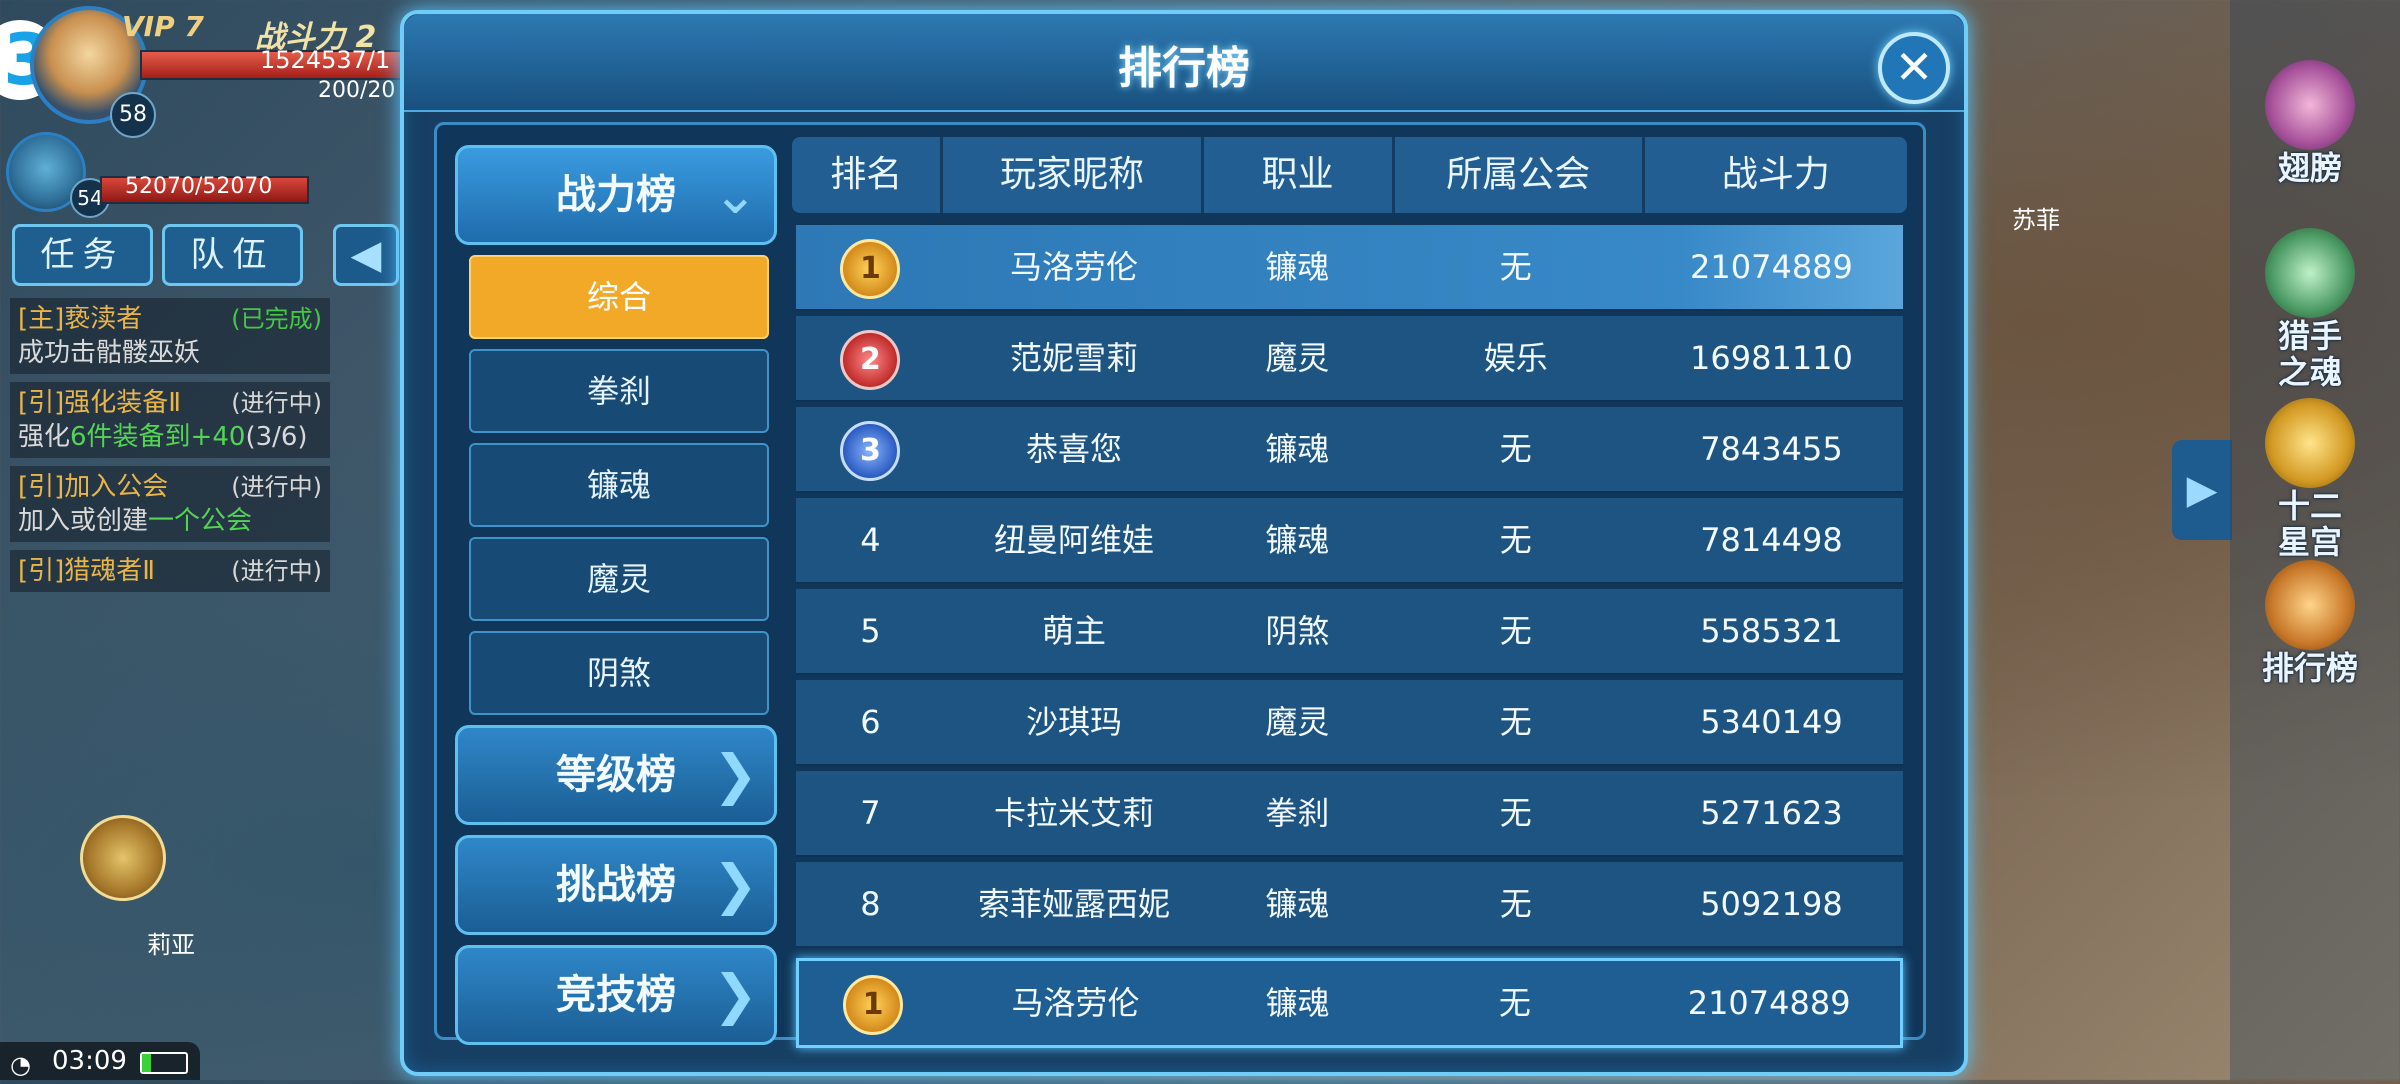 The image size is (2400, 1084). I want to click on quest-item: [引]强化装备Ⅱ (进行中) 强化6件装备到+40(3/6), so click(170, 420).